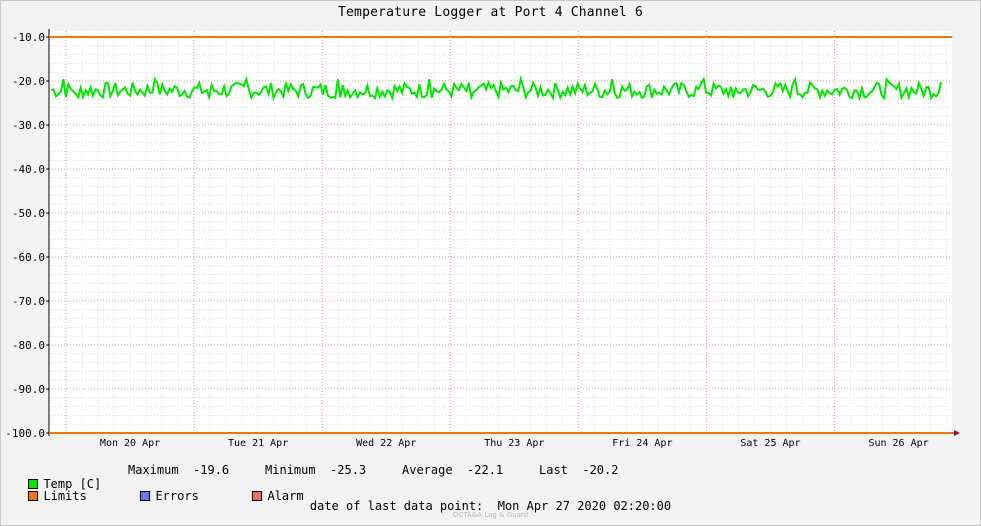 The height and width of the screenshot is (526, 981). Describe the element at coordinates (490, 515) in the screenshot. I see `watermark: OCTA&A Log & Guard` at that location.